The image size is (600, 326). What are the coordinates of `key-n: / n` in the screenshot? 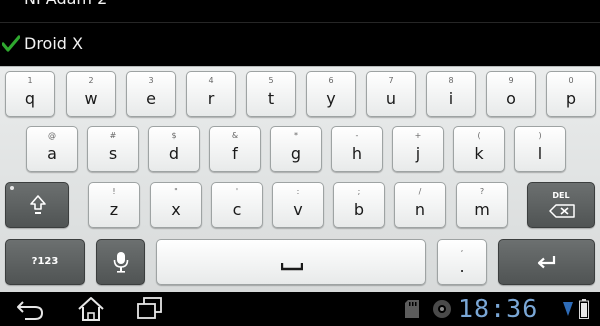 It's located at (420, 205).